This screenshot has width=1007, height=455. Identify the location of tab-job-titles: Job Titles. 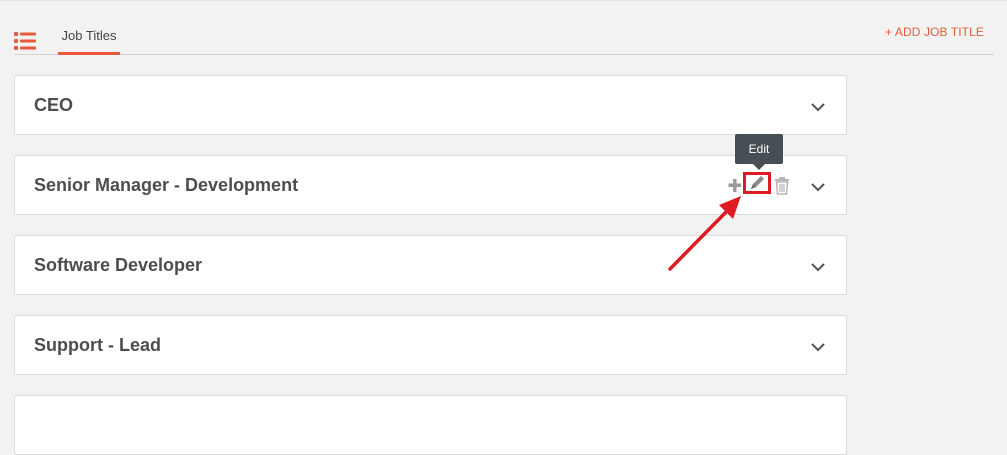
(89, 38).